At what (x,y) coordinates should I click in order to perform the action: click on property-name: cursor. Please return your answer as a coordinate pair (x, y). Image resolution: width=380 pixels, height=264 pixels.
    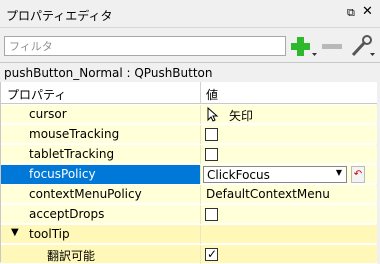
    Looking at the image, I should click on (101, 114).